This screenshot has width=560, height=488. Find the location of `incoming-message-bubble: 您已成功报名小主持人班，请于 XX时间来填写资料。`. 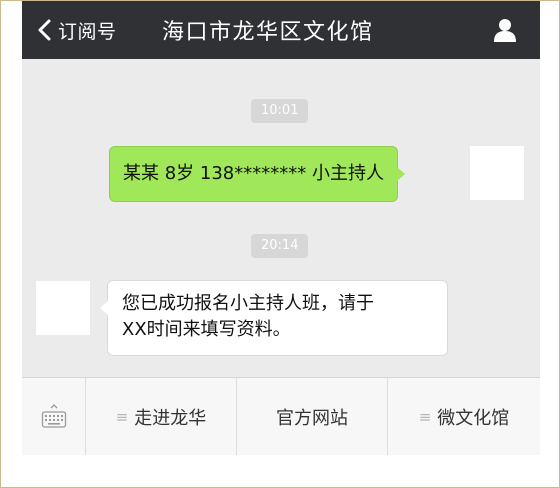

incoming-message-bubble: 您已成功报名小主持人班，请于 XX时间来填写资料。 is located at coordinates (274, 318).